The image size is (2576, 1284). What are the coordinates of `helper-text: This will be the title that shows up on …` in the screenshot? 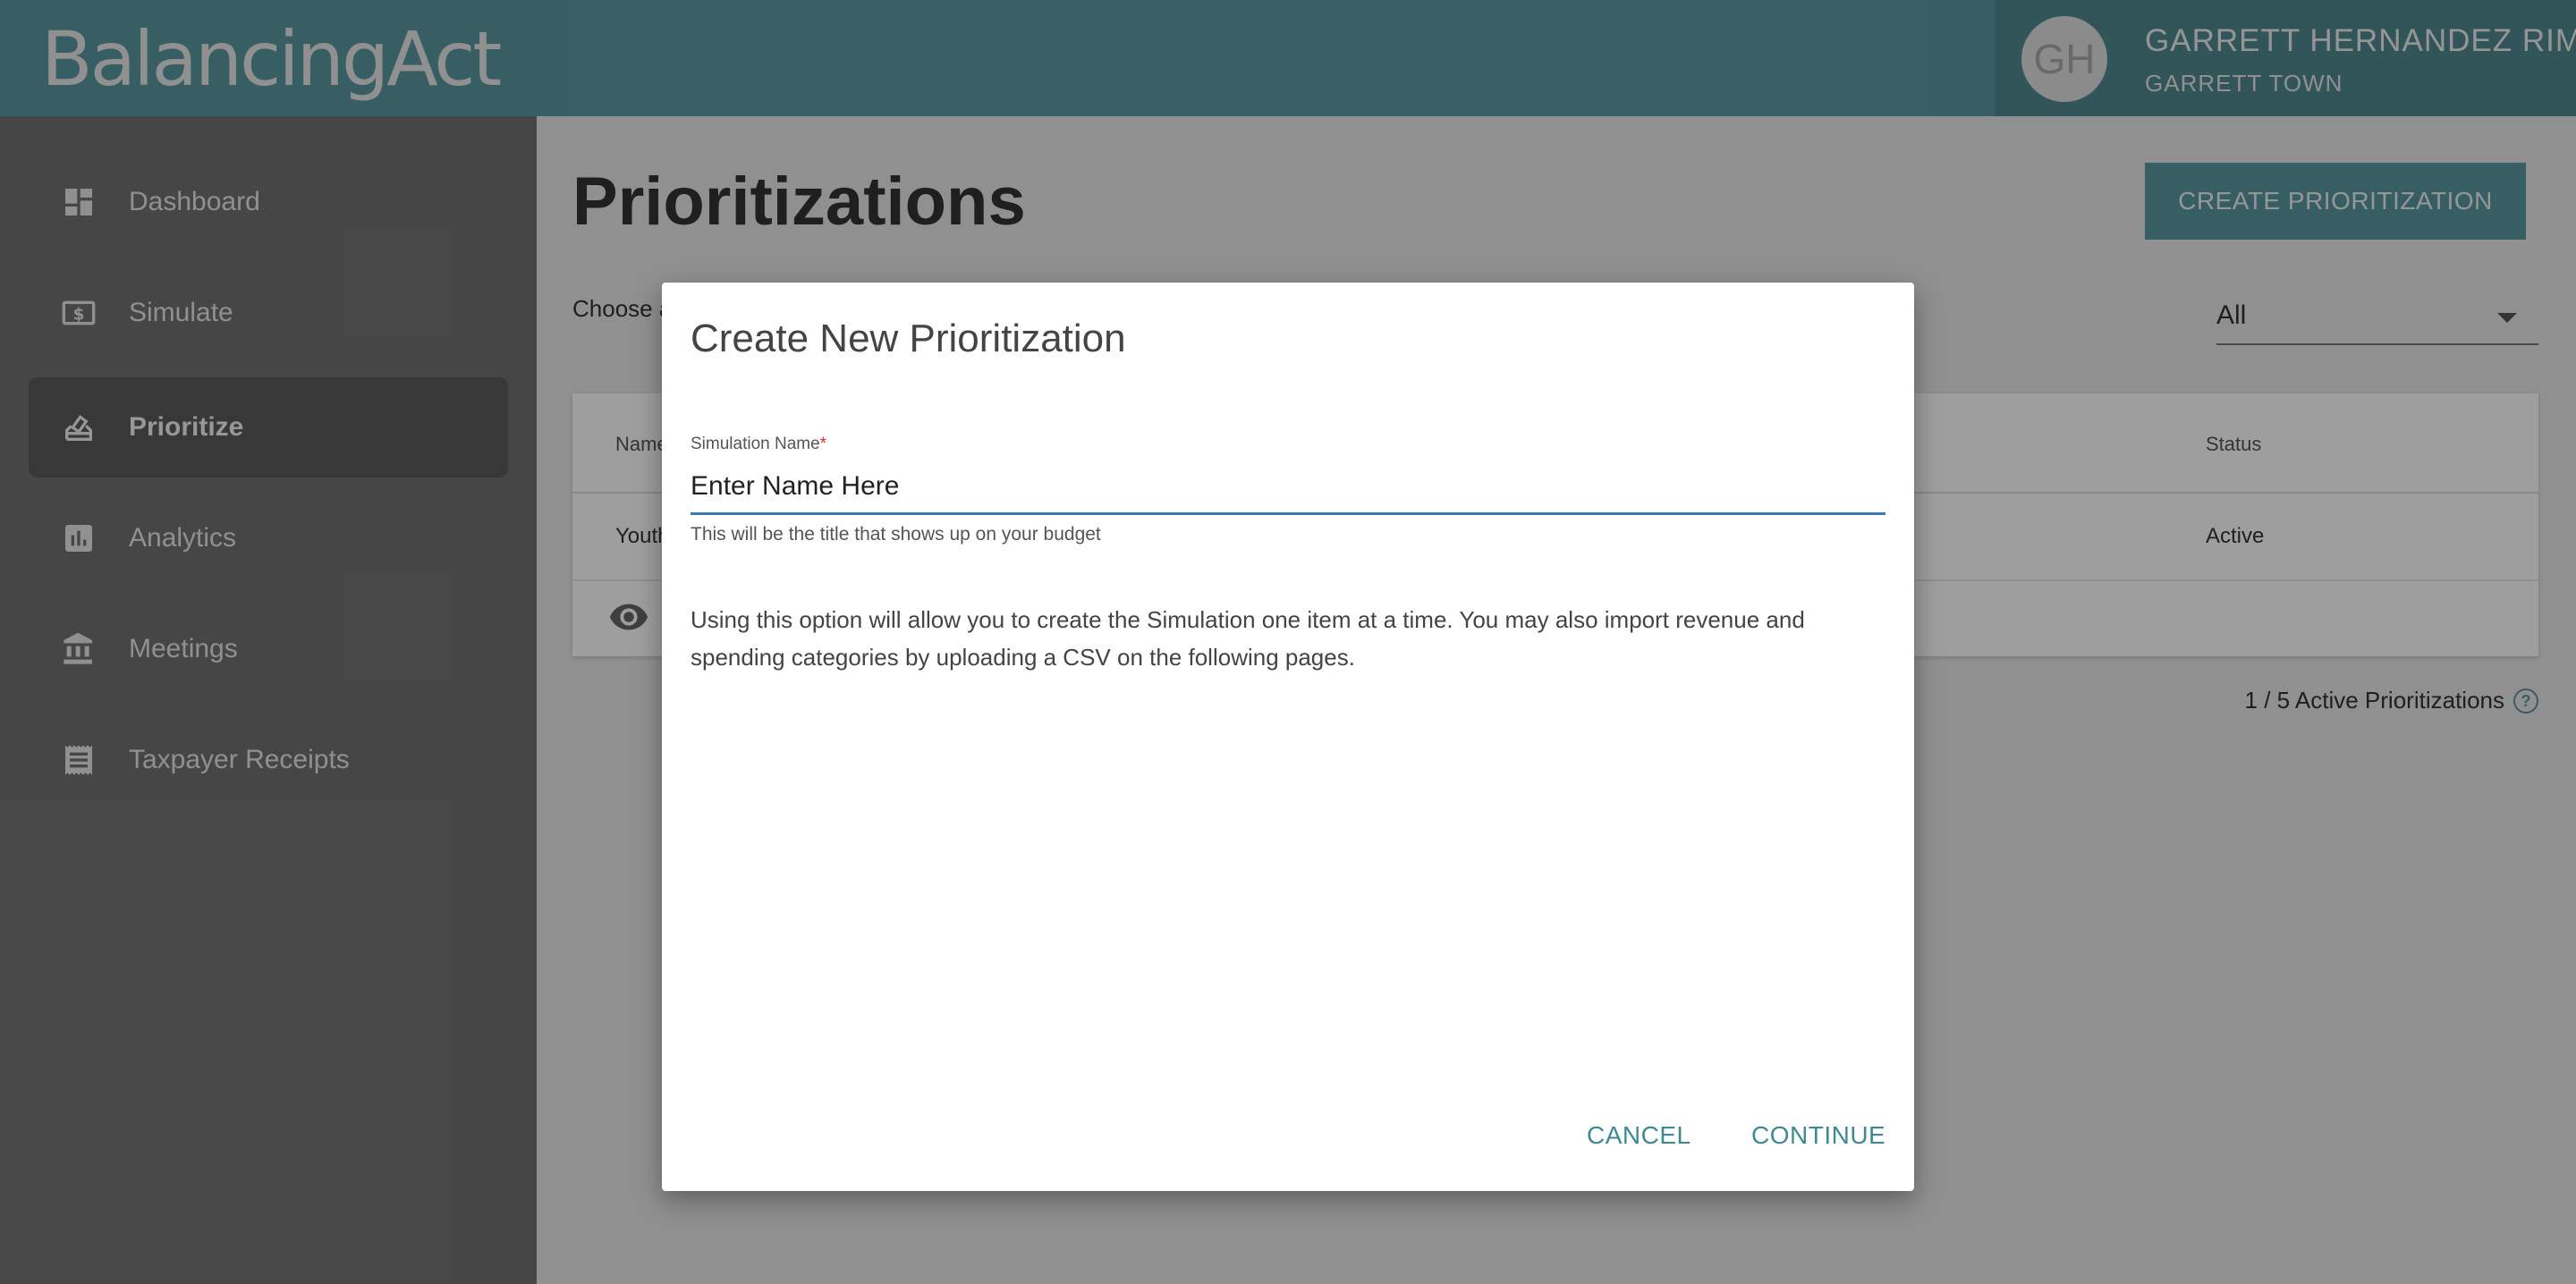 It's located at (896, 535).